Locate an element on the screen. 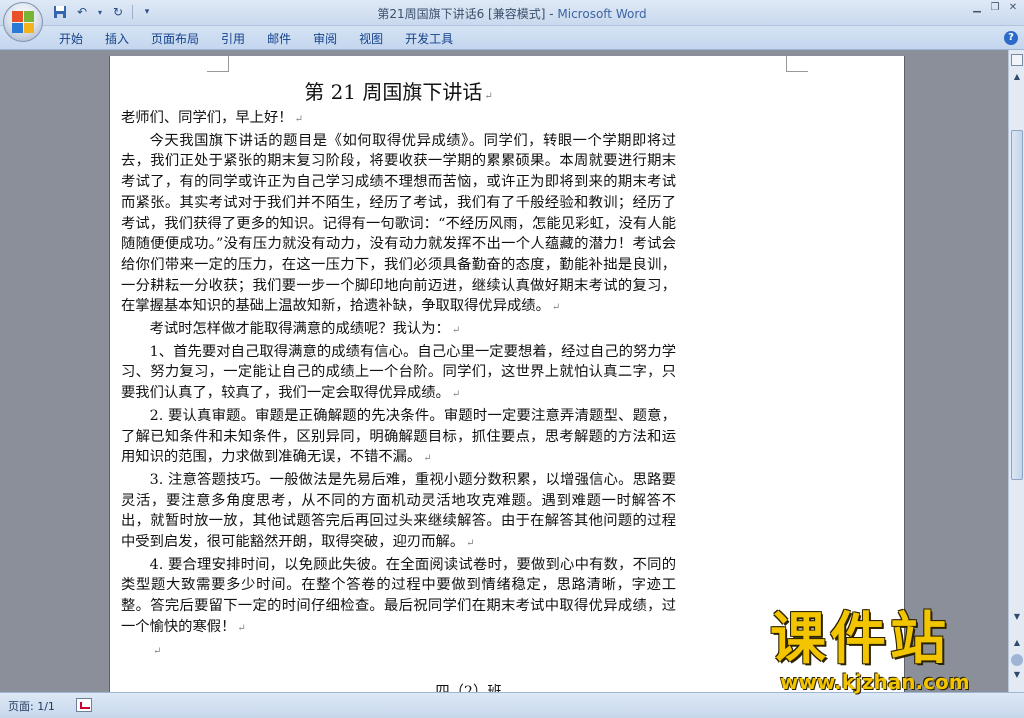 The width and height of the screenshot is (1024, 718). watermark-title: 课件站 is located at coordinates (860, 639).